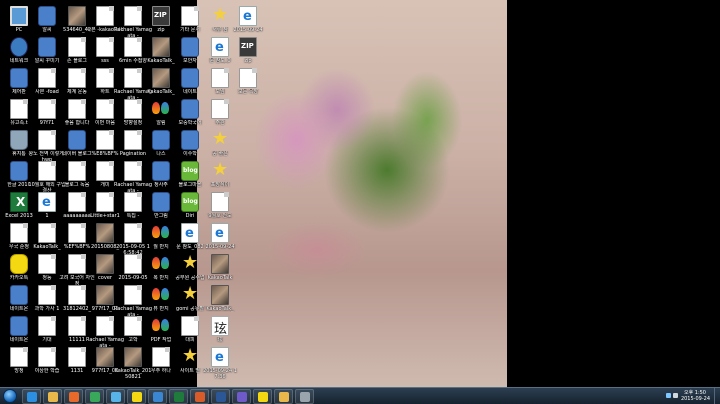 The height and width of the screenshot is (404, 720). Describe the element at coordinates (220, 216) in the screenshot. I see `desktop-icon-label: 9월호 전도` at that location.